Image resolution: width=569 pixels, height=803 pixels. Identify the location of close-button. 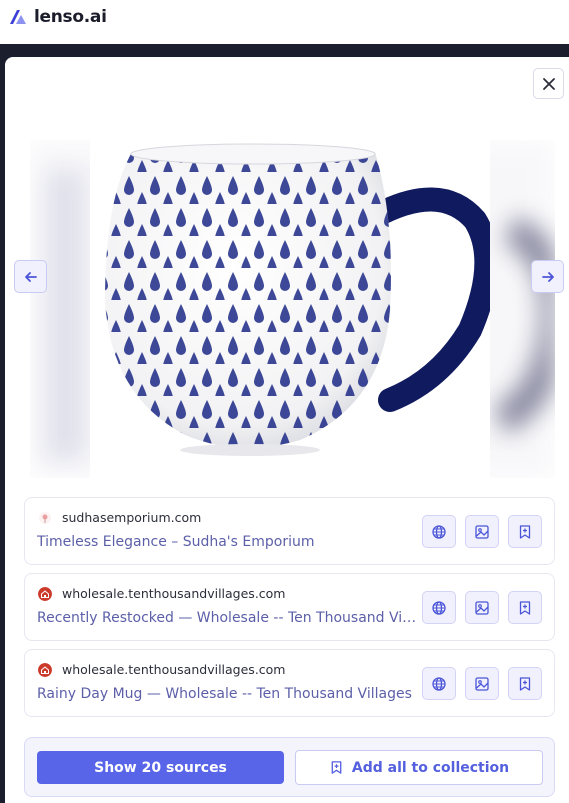
(548, 83).